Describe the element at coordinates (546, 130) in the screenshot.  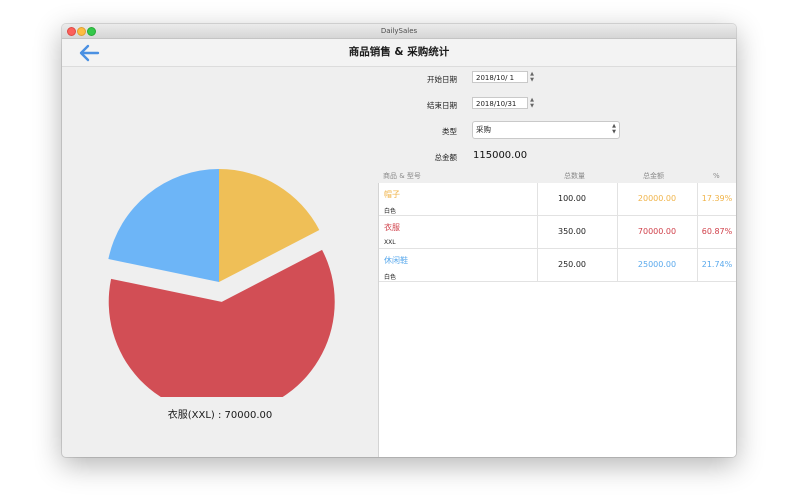
I see `type-select: 采购 ▲ ▼` at that location.